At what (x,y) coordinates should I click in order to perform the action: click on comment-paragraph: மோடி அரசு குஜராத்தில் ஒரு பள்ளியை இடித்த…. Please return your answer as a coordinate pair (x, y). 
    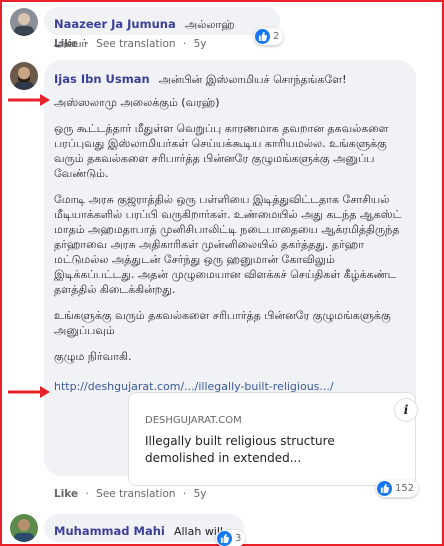
    Looking at the image, I should click on (228, 244).